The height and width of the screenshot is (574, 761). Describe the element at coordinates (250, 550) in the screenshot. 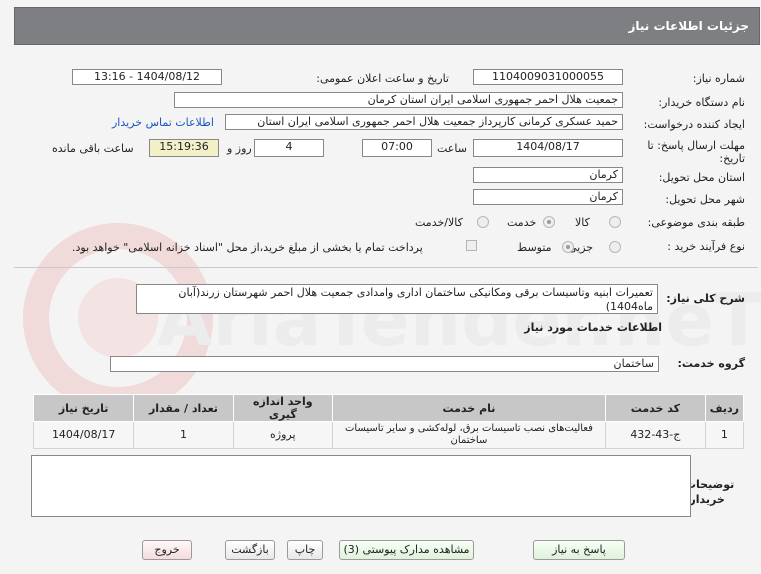

I see `back-button: بازگشت` at that location.